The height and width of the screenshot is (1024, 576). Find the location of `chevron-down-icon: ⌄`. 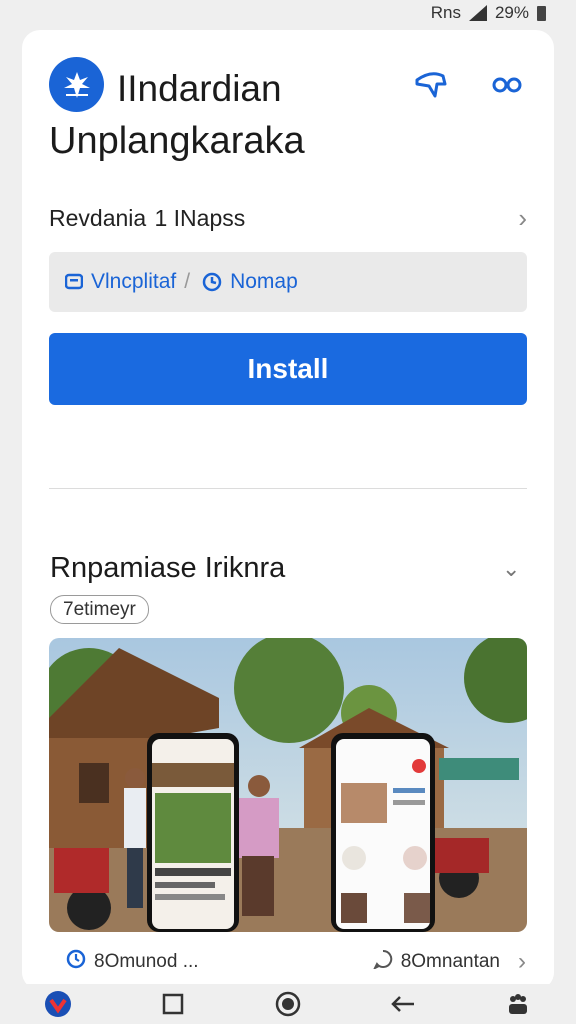

chevron-down-icon: ⌄ is located at coordinates (511, 569).